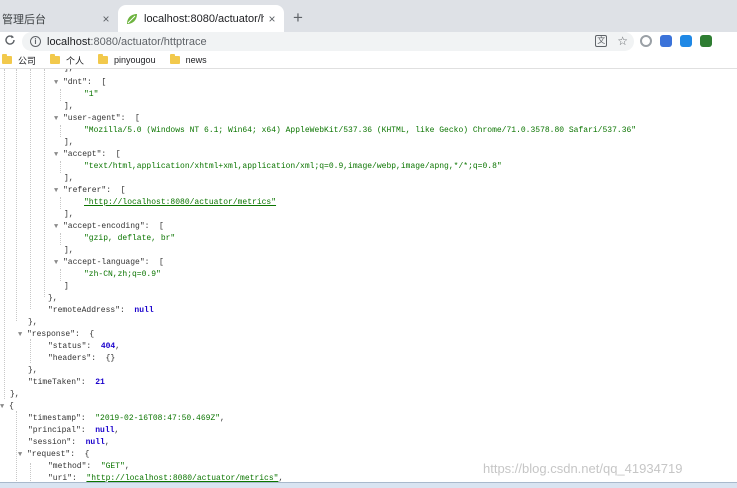 This screenshot has width=737, height=488. Describe the element at coordinates (35, 41) in the screenshot. I see `info-icon: i` at that location.